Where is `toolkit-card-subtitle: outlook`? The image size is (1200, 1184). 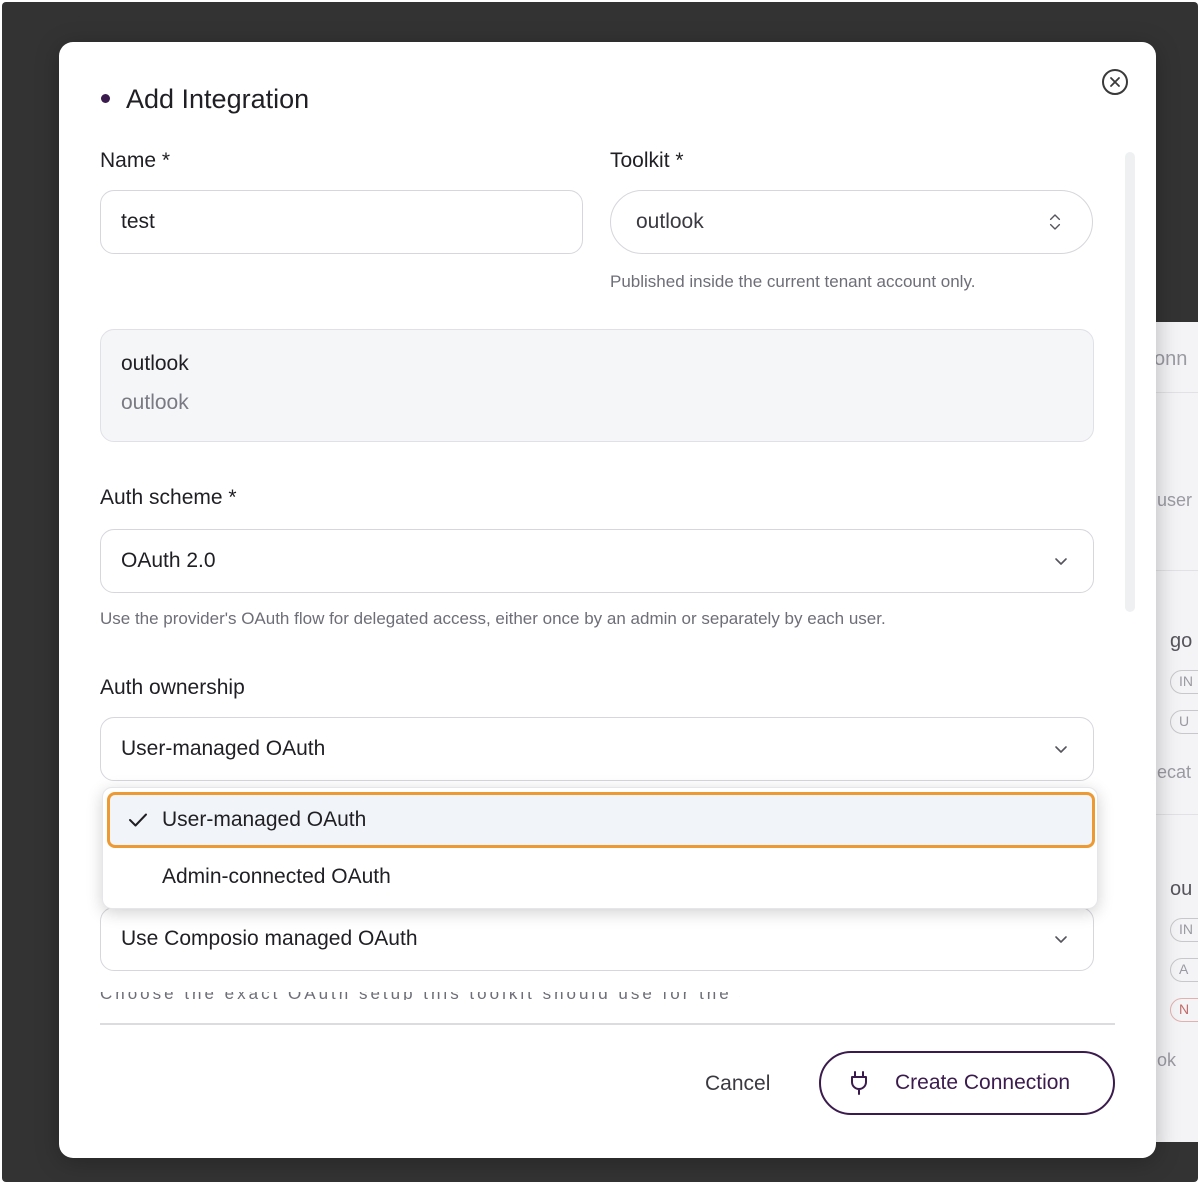
toolkit-card-subtitle: outlook is located at coordinates (155, 402).